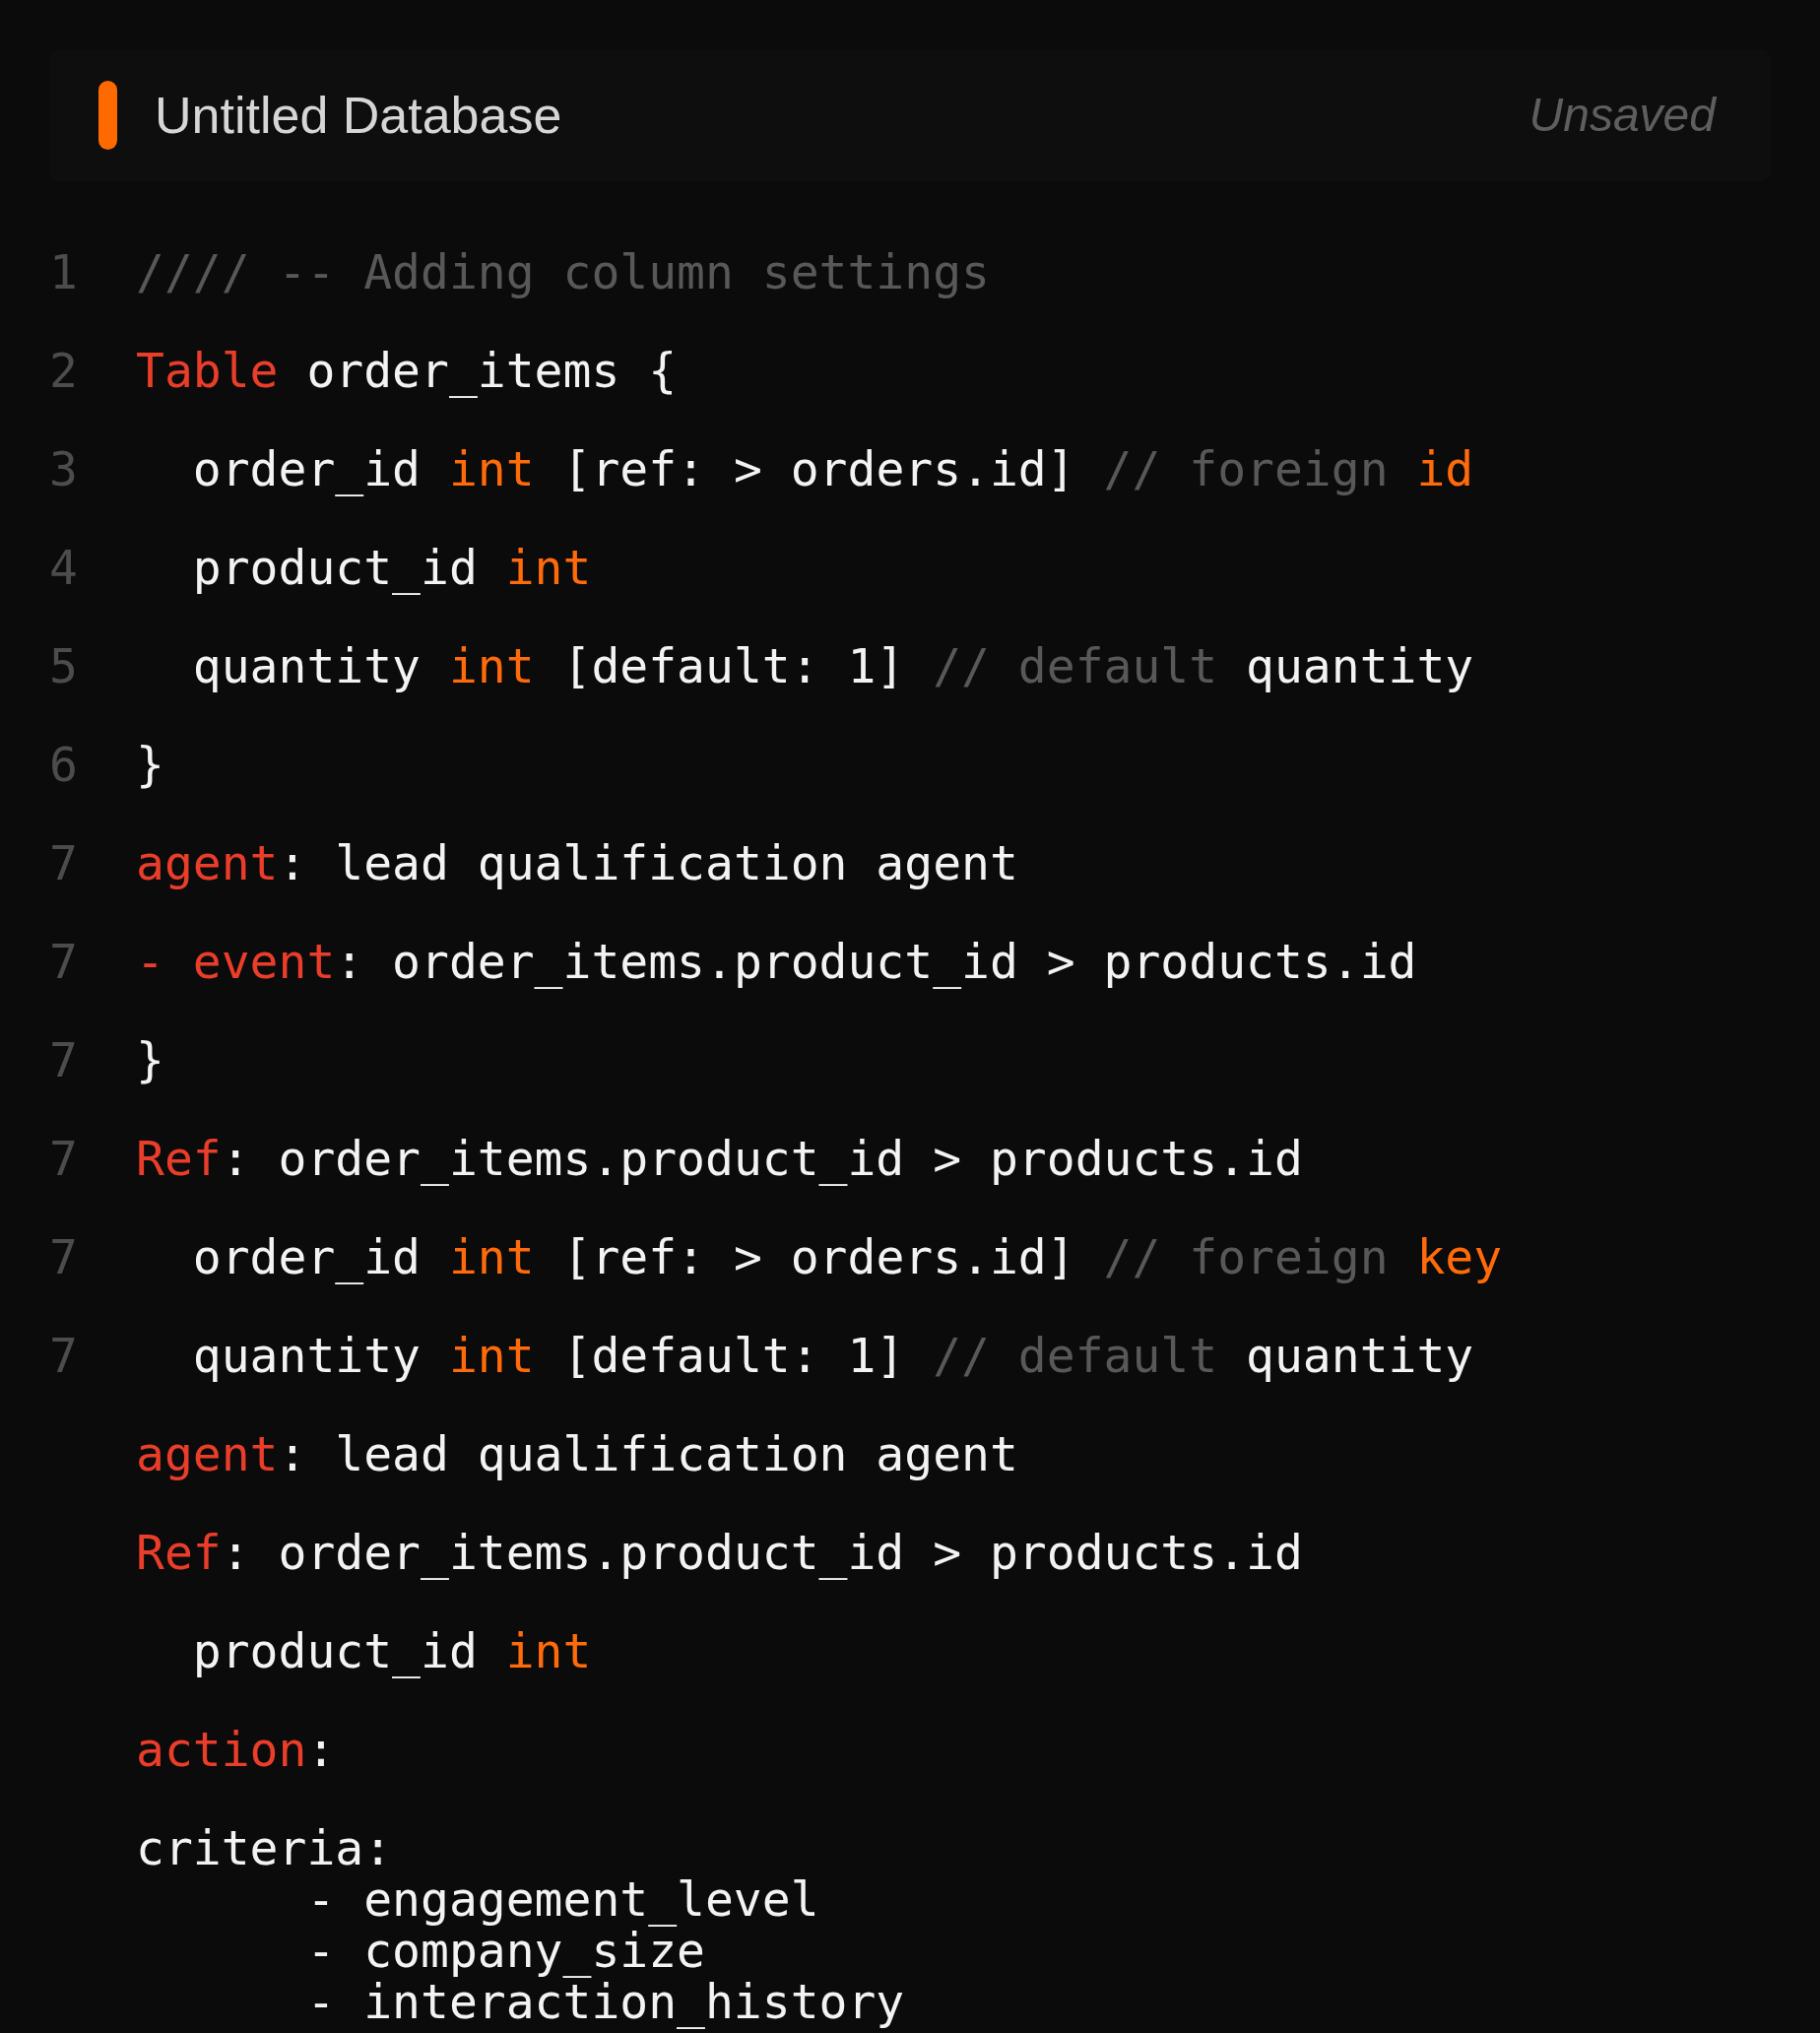 Image resolution: width=1820 pixels, height=2033 pixels. What do you see at coordinates (832, 468) in the screenshot?
I see `code-line: order_id int [ref: > orders.id] // foreign id` at bounding box center [832, 468].